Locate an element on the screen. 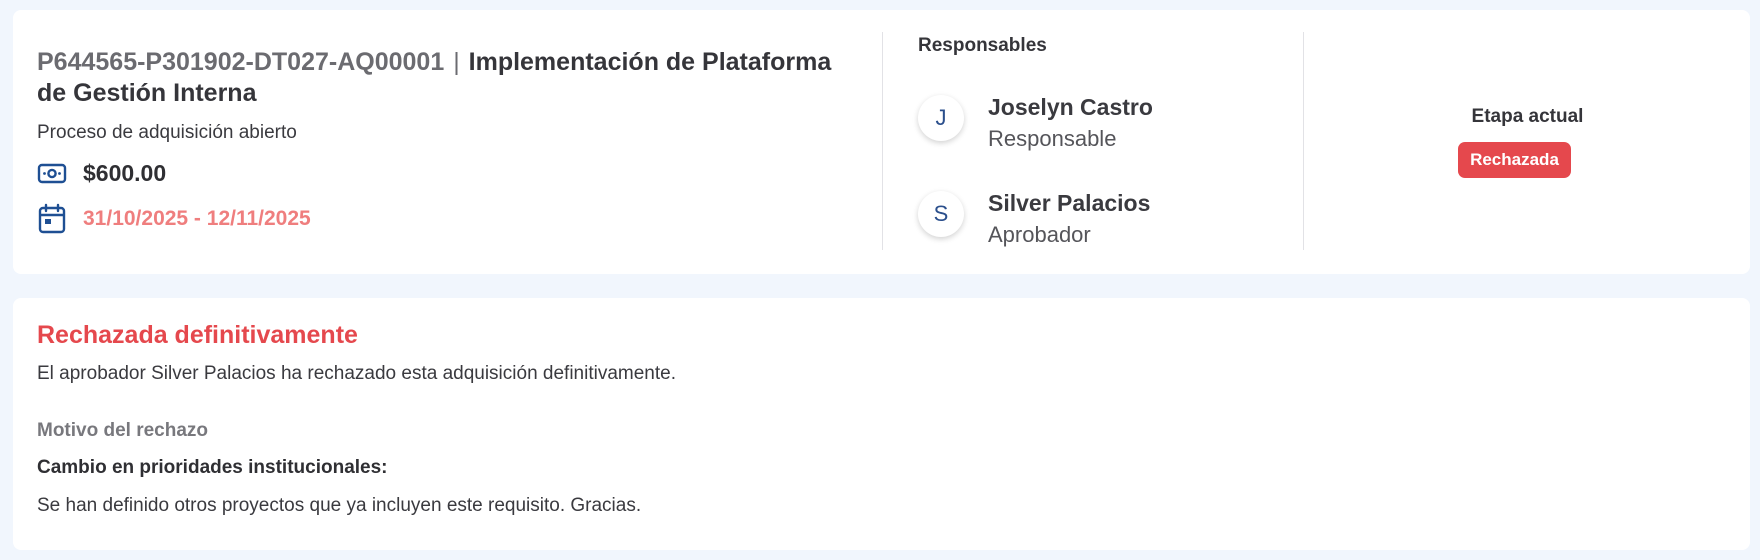  status-badge: Rechazada is located at coordinates (1514, 160).